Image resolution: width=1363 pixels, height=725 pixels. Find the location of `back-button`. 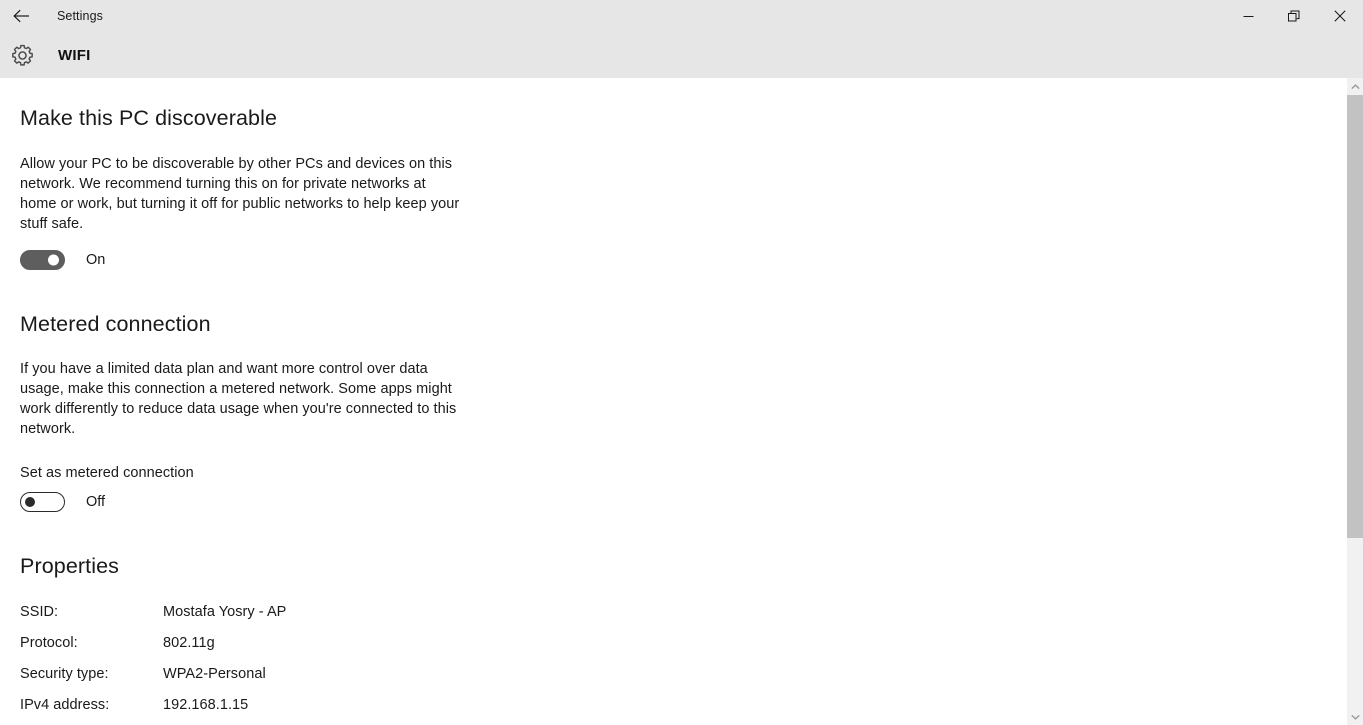

back-button is located at coordinates (22, 16).